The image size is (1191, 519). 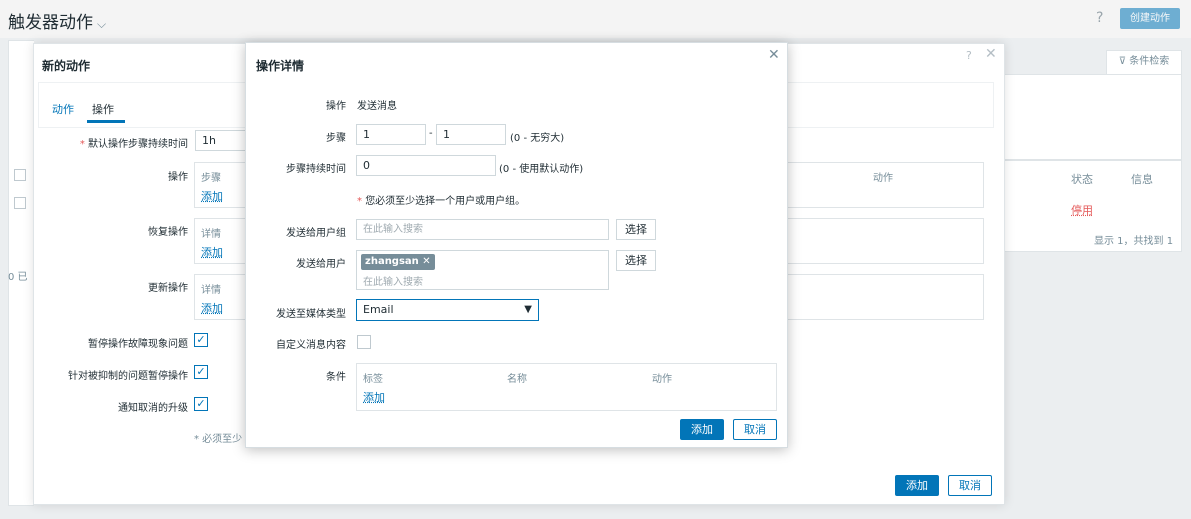 I want to click on steps-hint: (0 - 无穷大), so click(x=537, y=138).